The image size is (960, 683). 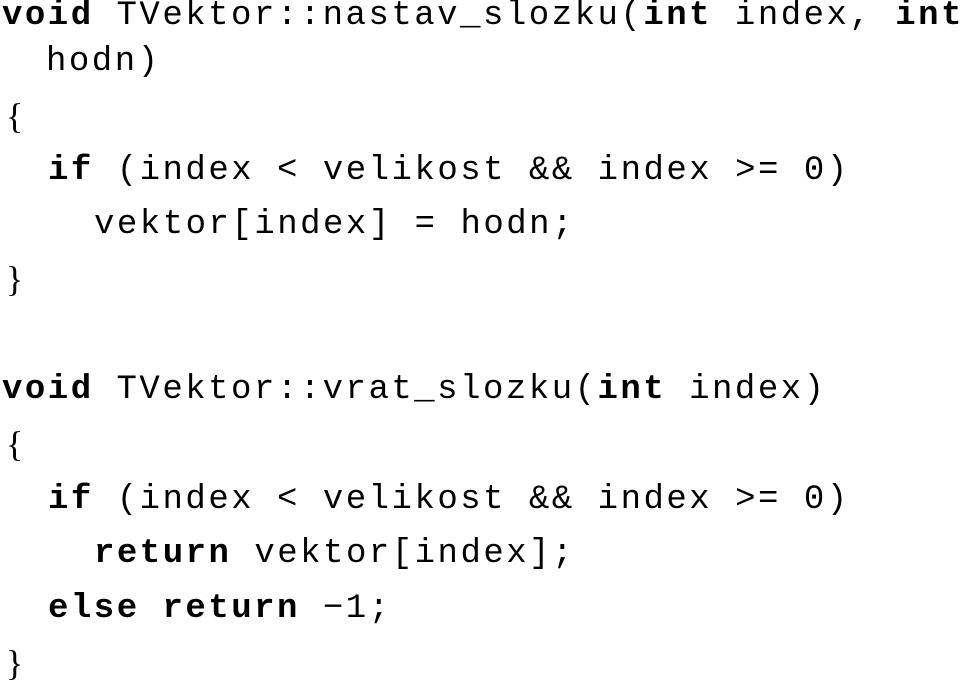 I want to click on func1-signature-line2: hodn), so click(x=103, y=62).